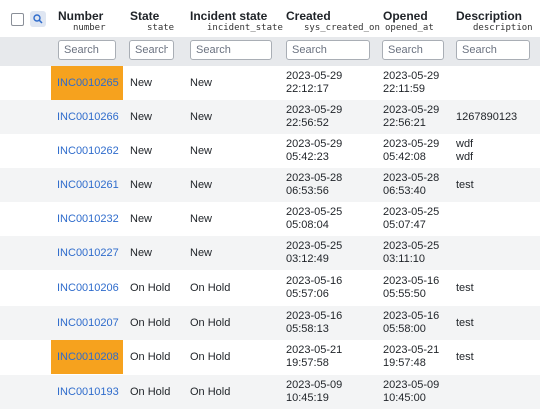  I want to click on opened-date: 2023-05-28, so click(411, 178).